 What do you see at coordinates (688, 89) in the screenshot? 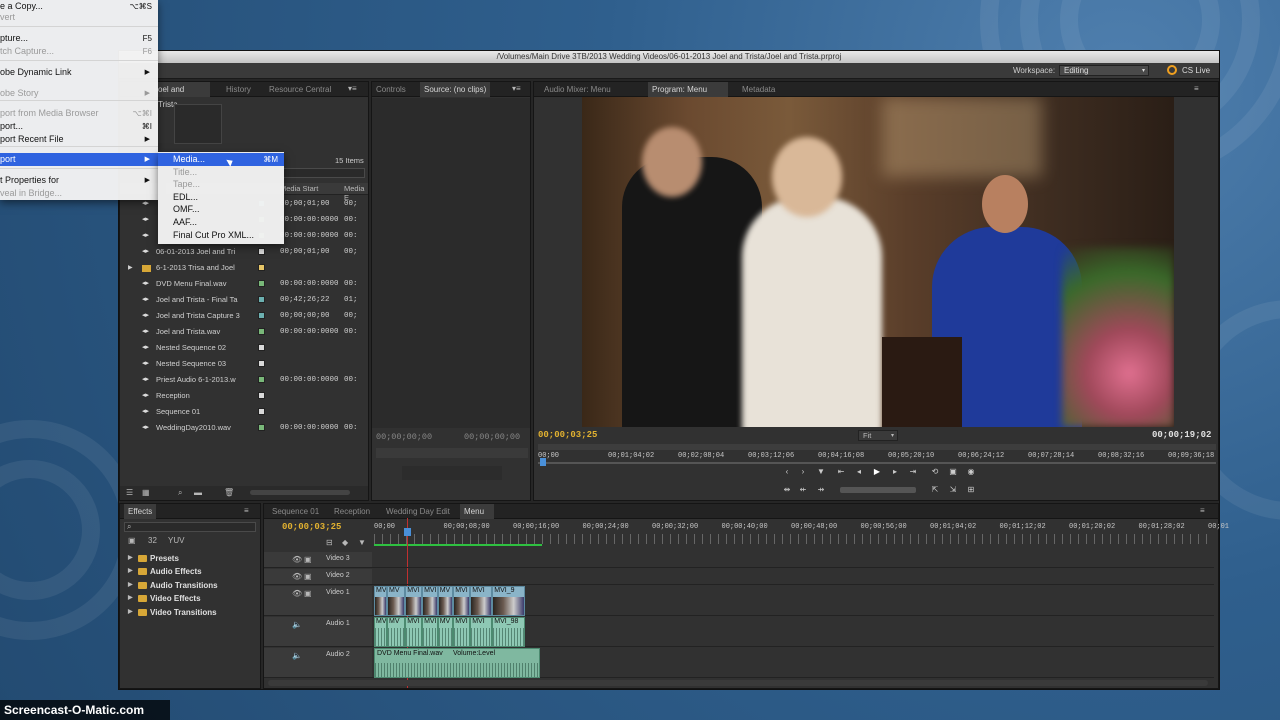
I see `tab-program: Program: Menu` at bounding box center [688, 89].